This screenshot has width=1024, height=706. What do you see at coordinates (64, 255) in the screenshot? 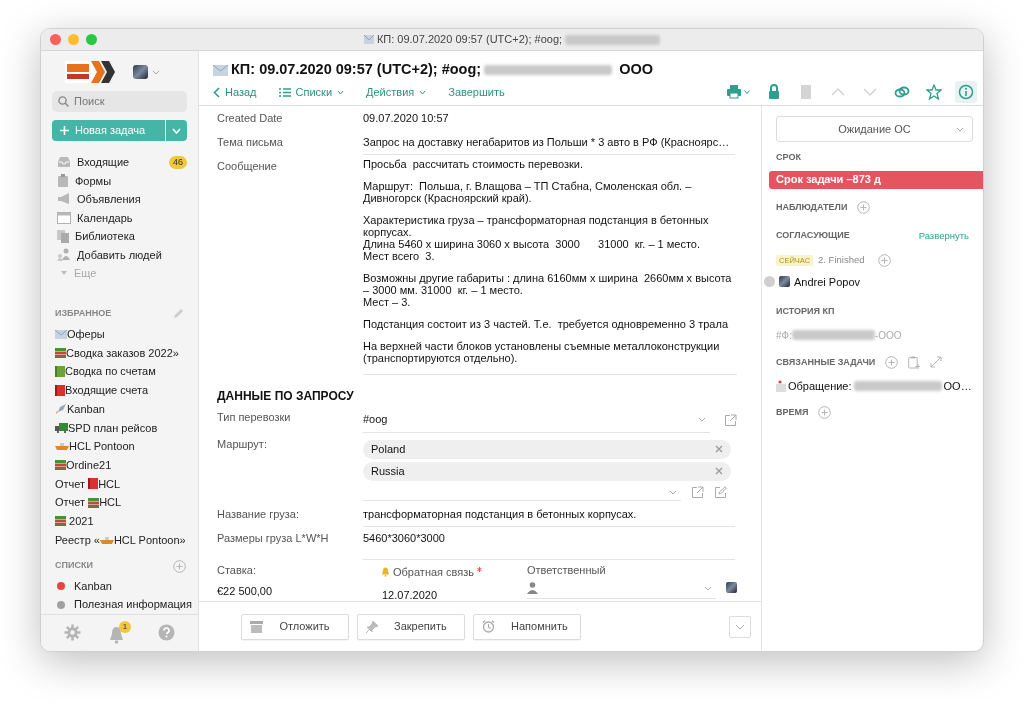
I see `people-icon` at bounding box center [64, 255].